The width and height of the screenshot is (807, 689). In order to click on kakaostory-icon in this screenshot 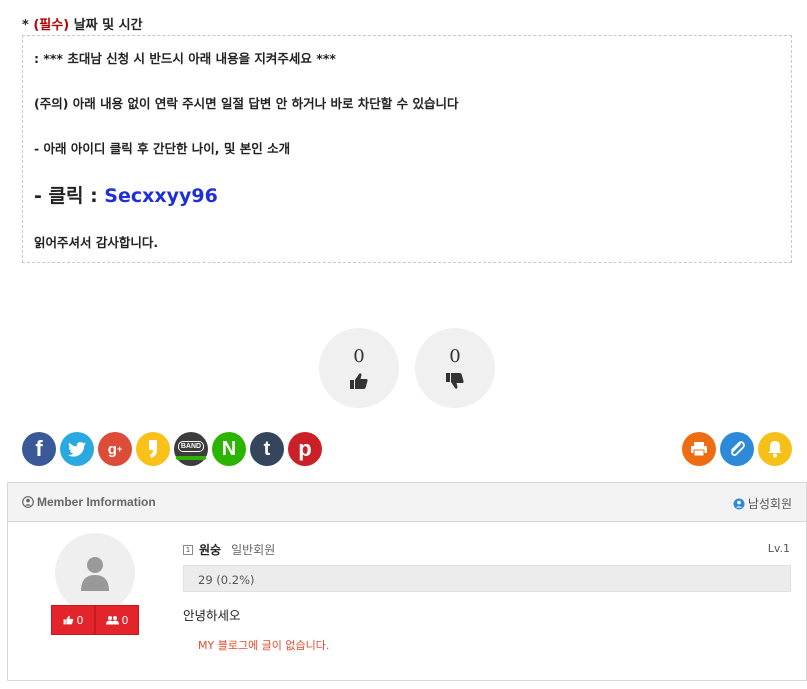, I will do `click(153, 449)`.